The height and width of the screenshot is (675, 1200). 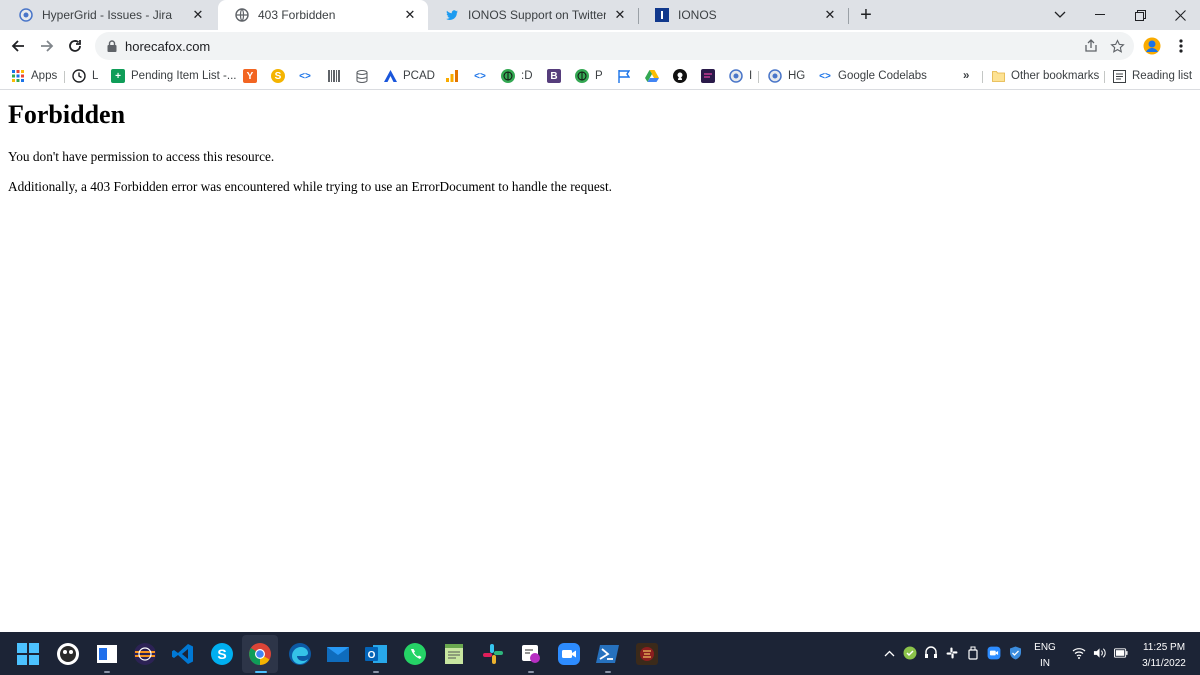 I want to click on menu-button, so click(x=1181, y=46).